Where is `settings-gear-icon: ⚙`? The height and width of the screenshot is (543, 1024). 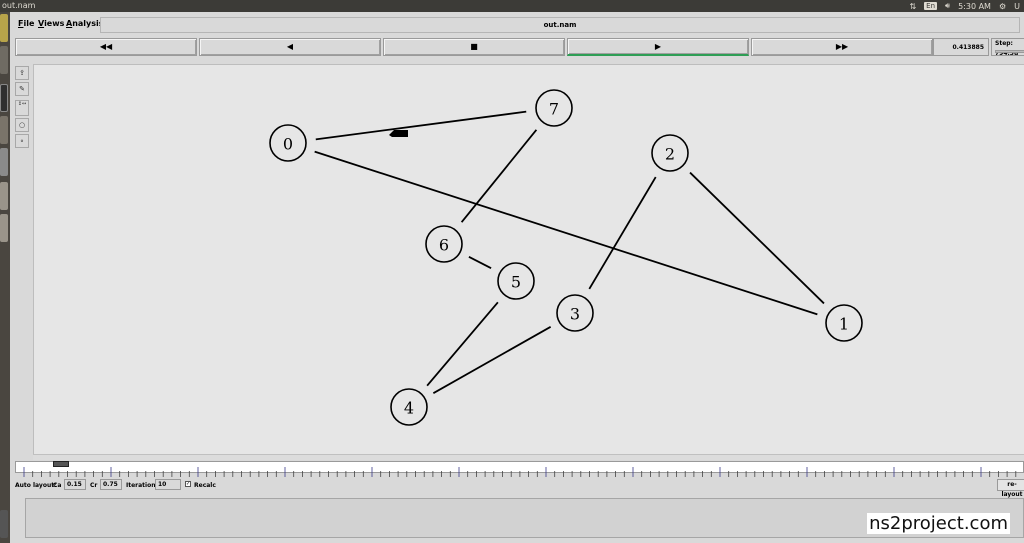
settings-gear-icon: ⚙ is located at coordinates (1002, 6).